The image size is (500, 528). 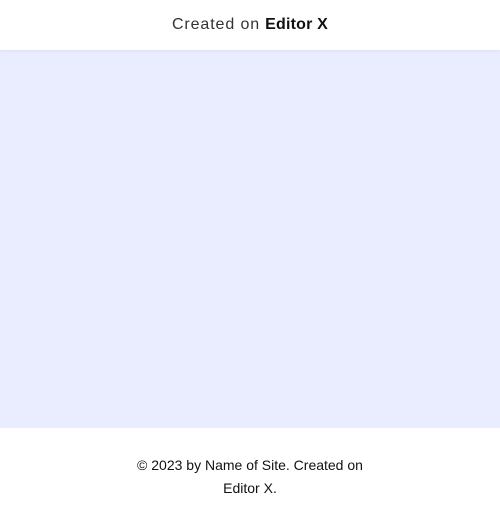 I want to click on banner-text: Created on Editor X, so click(x=250, y=25).